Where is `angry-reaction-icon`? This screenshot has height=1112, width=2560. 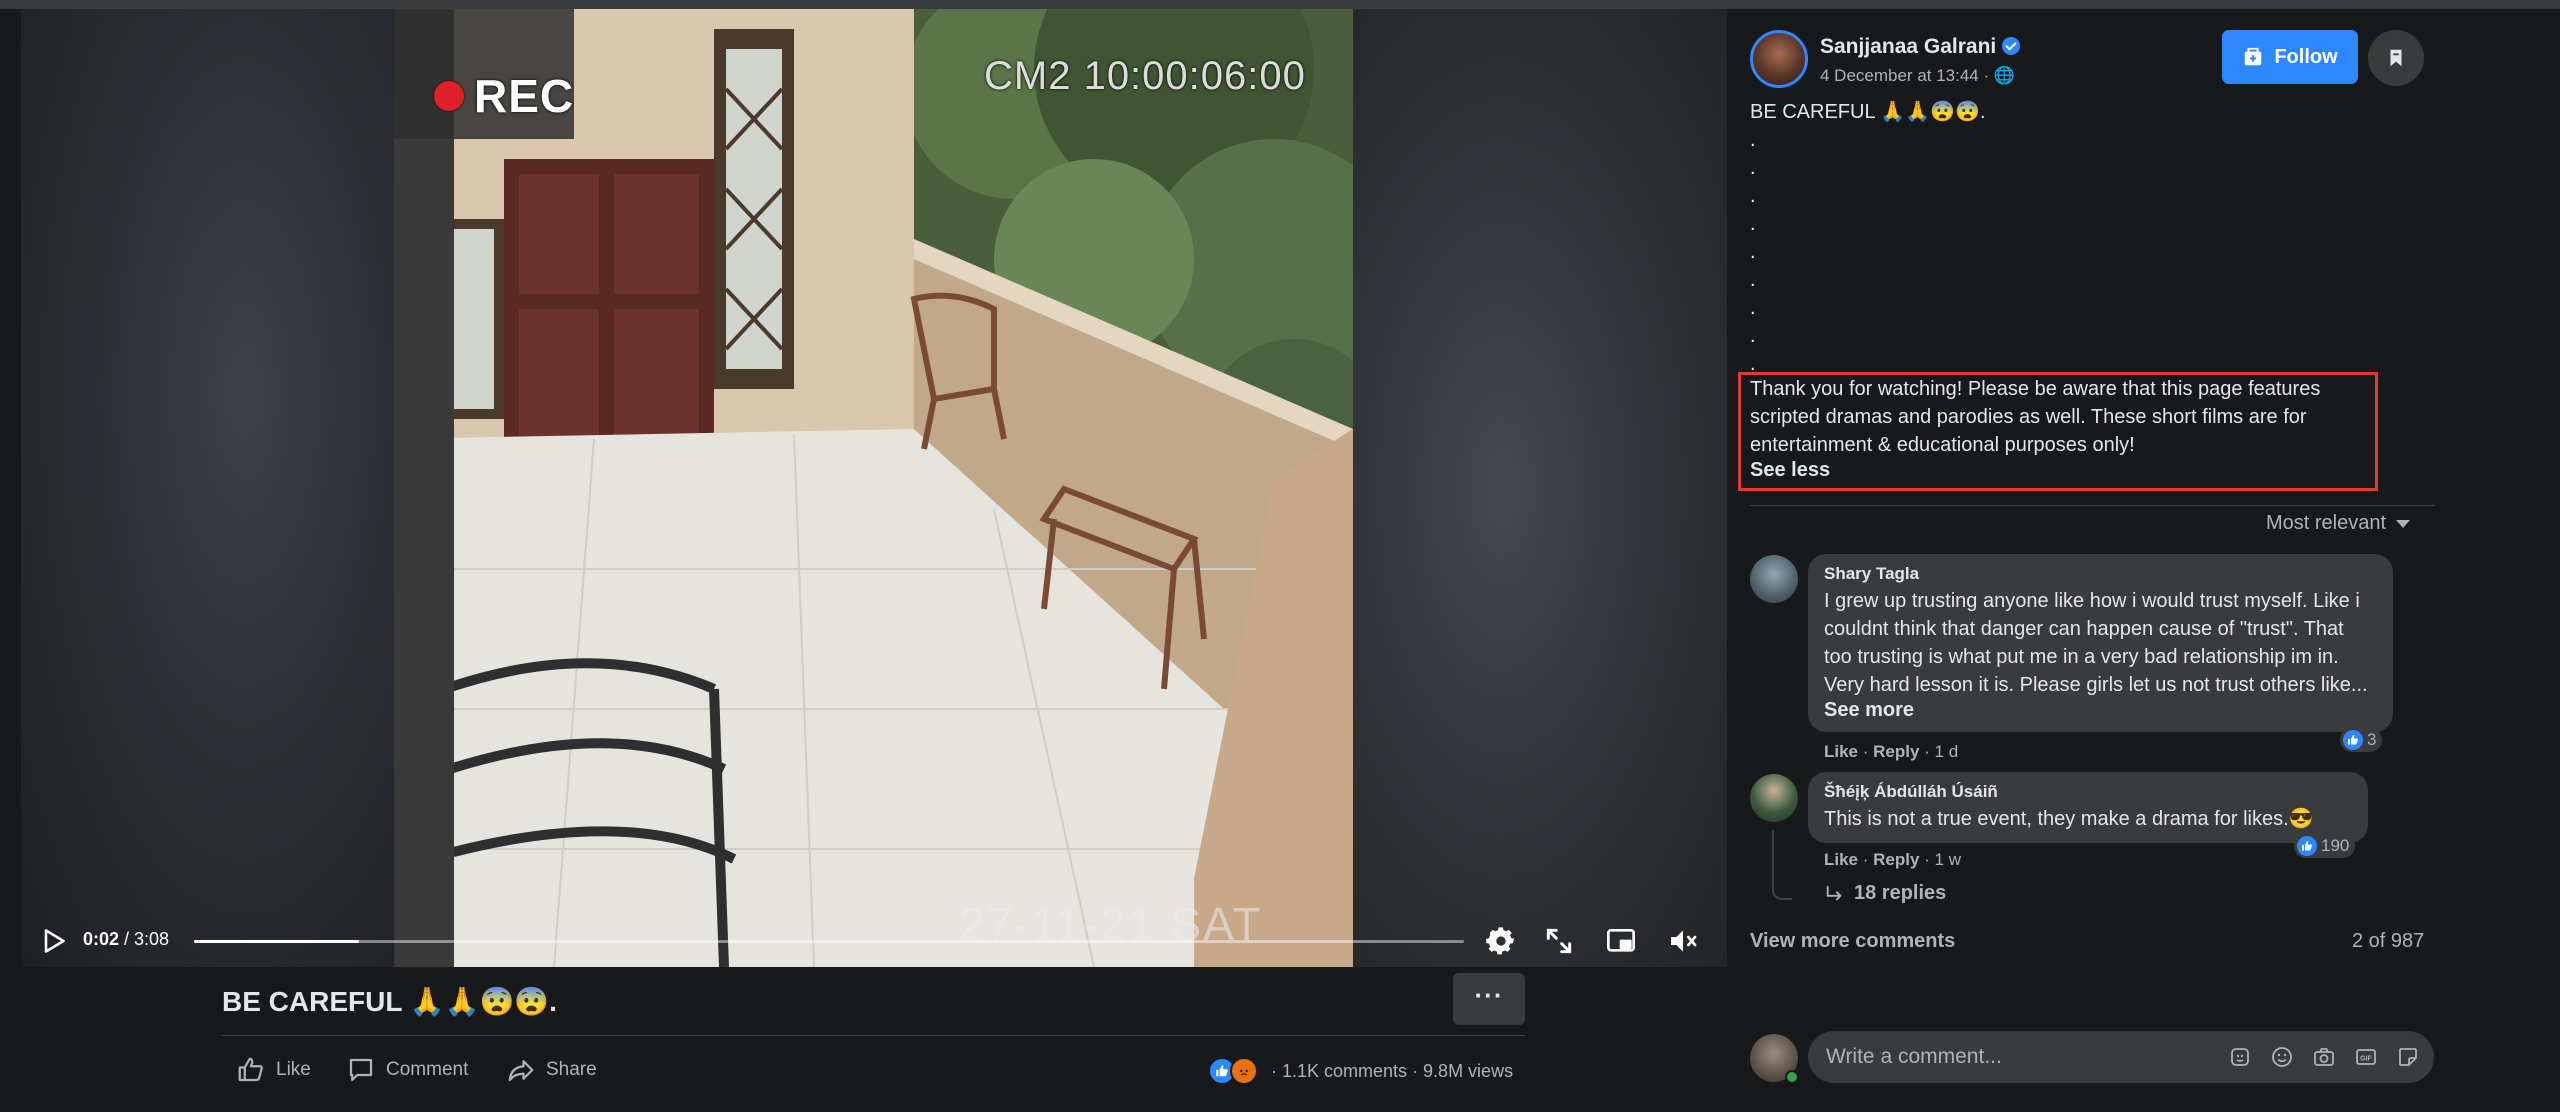 angry-reaction-icon is located at coordinates (1244, 1071).